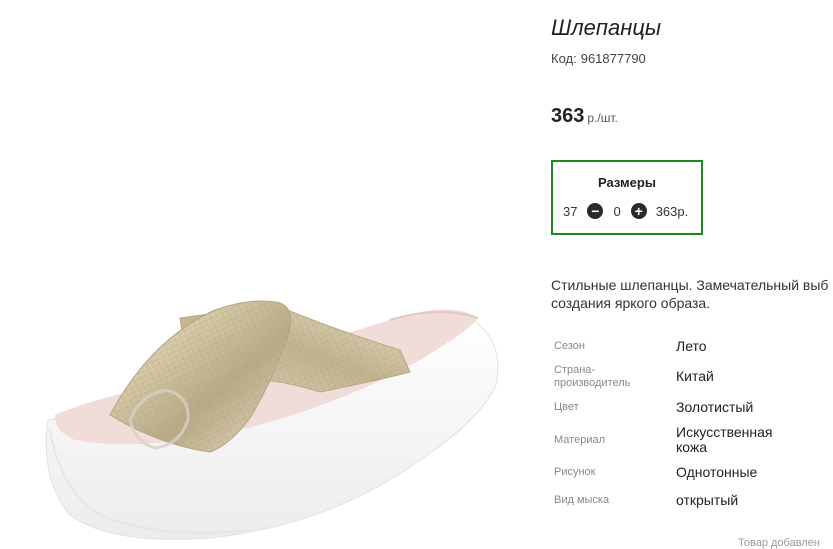 Image resolution: width=833 pixels, height=549 pixels. I want to click on product-title: Шлепанцы, so click(606, 27).